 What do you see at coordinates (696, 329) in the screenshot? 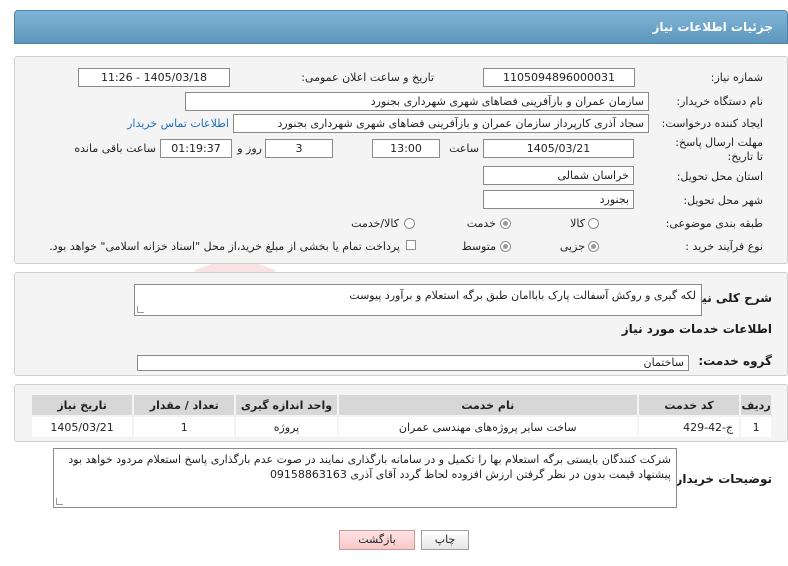
I see `services-section-title: اطلاعات خدمات مورد نیاز` at bounding box center [696, 329].